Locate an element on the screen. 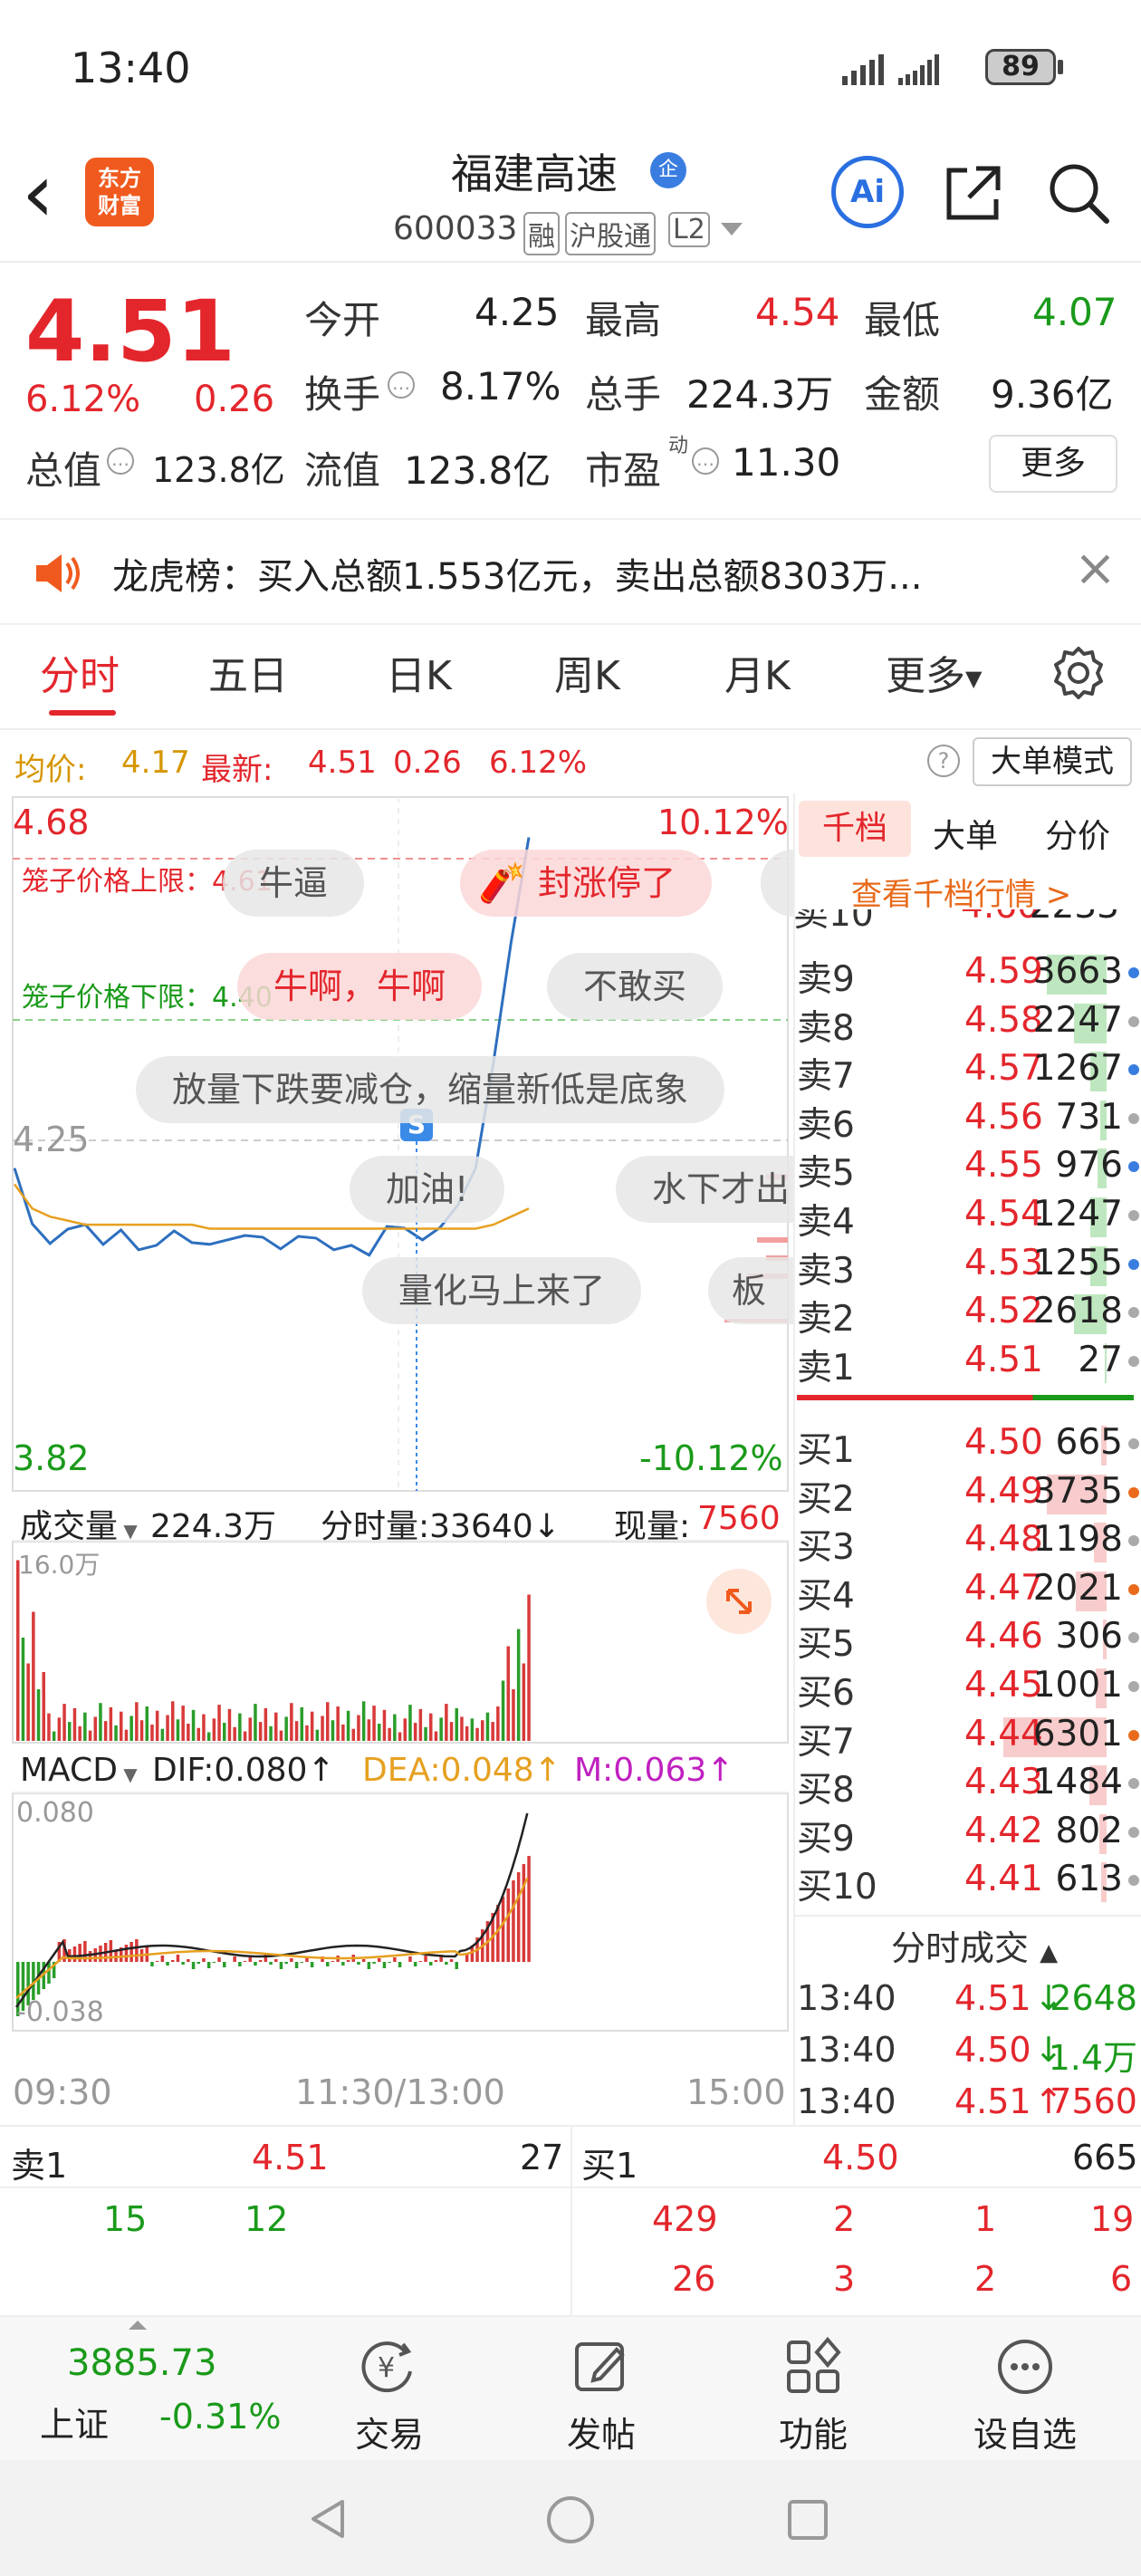 The height and width of the screenshot is (2576, 1141). volume-selector: 成交量 ▼ is located at coordinates (79, 1523).